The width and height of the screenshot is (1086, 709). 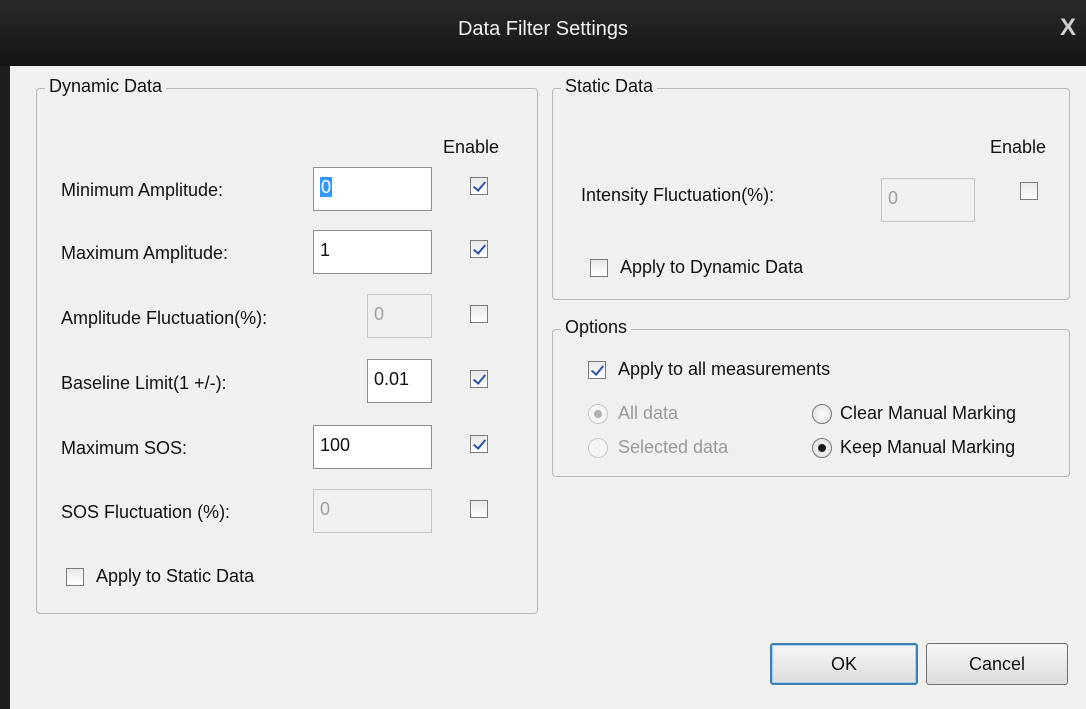 What do you see at coordinates (372, 252) in the screenshot?
I see `max-amplitude-input: 1` at bounding box center [372, 252].